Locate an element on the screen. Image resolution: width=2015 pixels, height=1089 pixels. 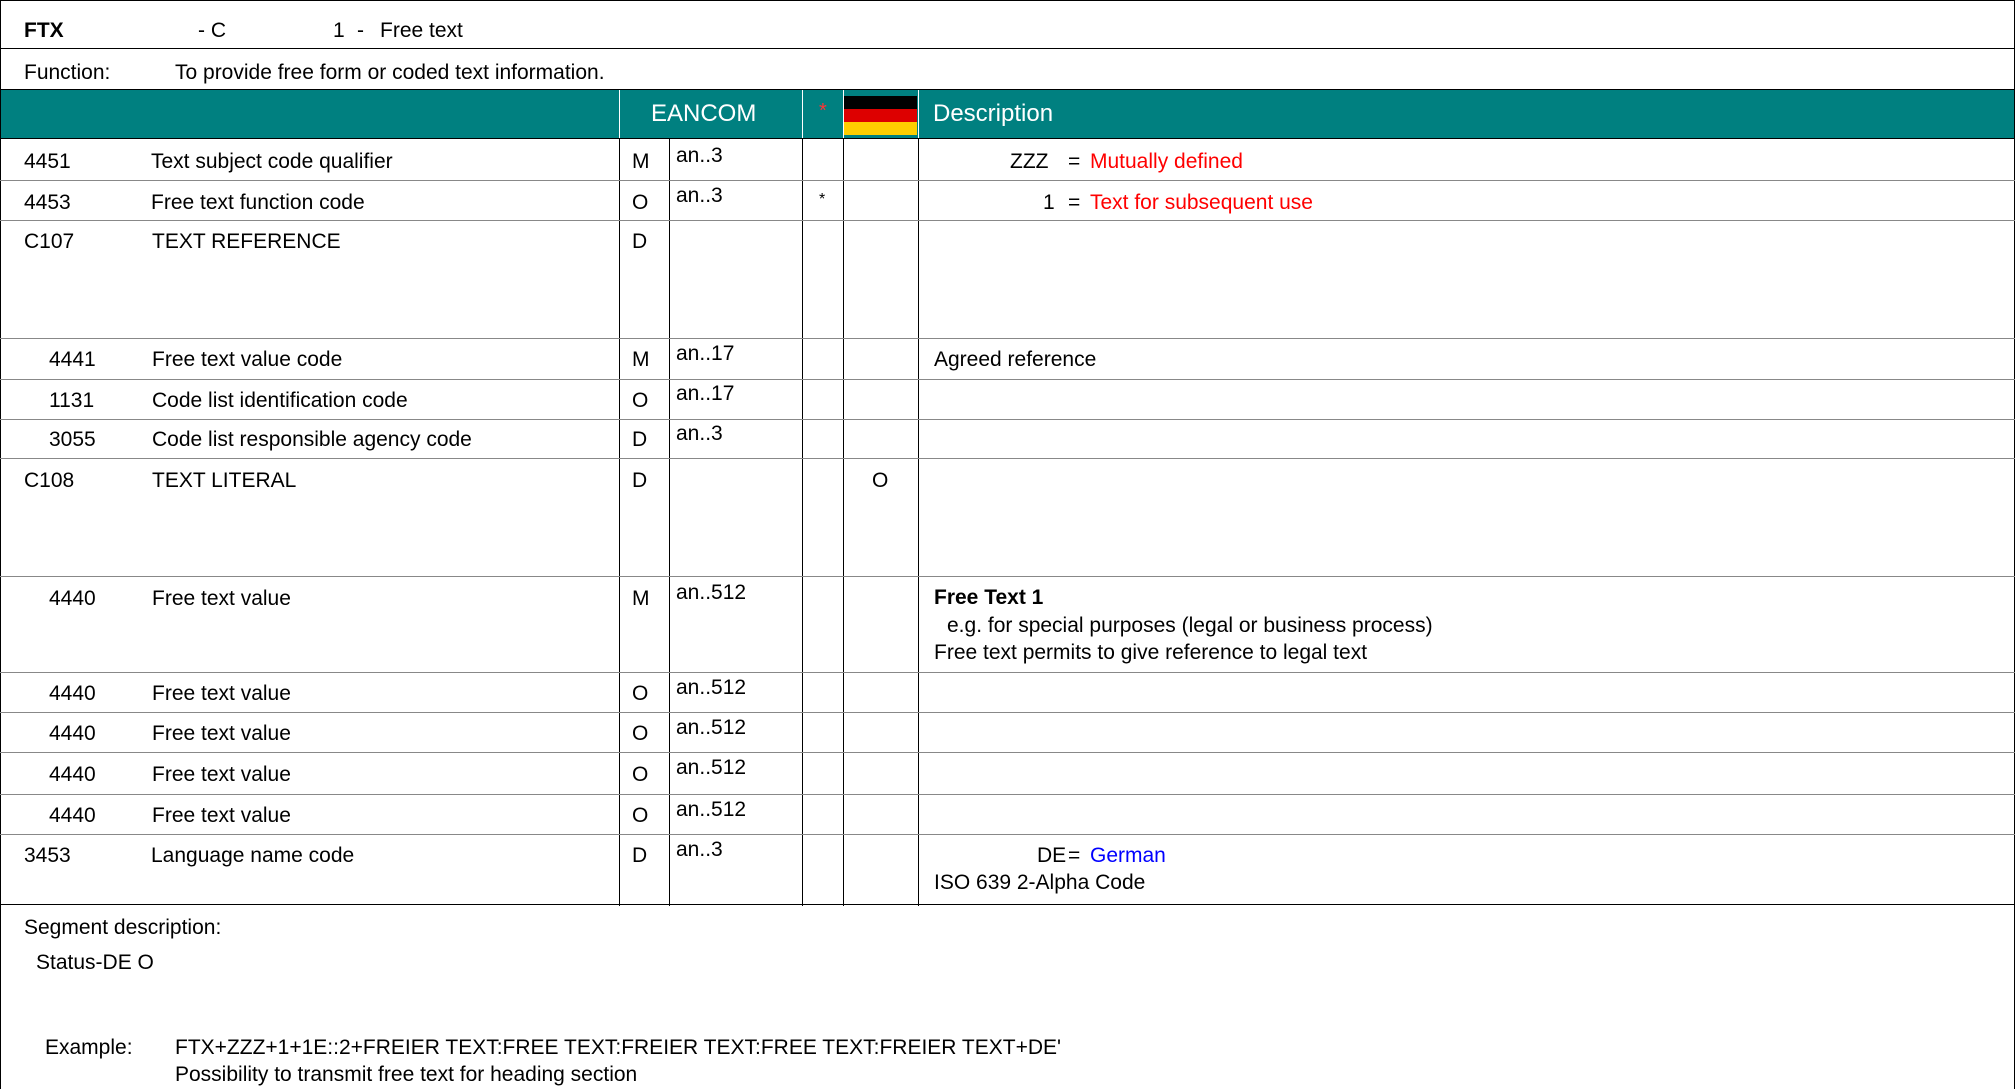
row-de-status: O is located at coordinates (880, 480).